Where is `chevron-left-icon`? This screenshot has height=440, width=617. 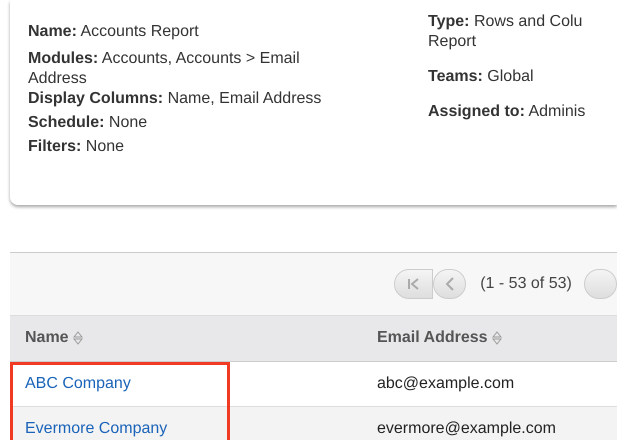
chevron-left-icon is located at coordinates (449, 284).